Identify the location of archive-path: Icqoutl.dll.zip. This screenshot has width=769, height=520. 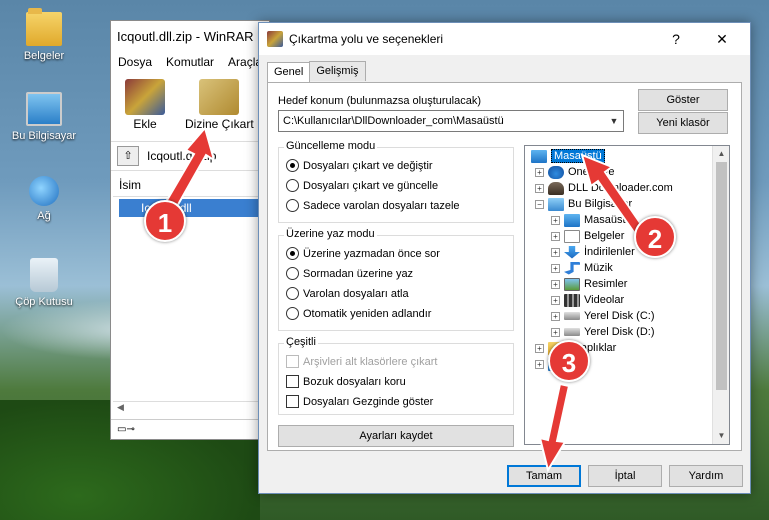
(181, 156).